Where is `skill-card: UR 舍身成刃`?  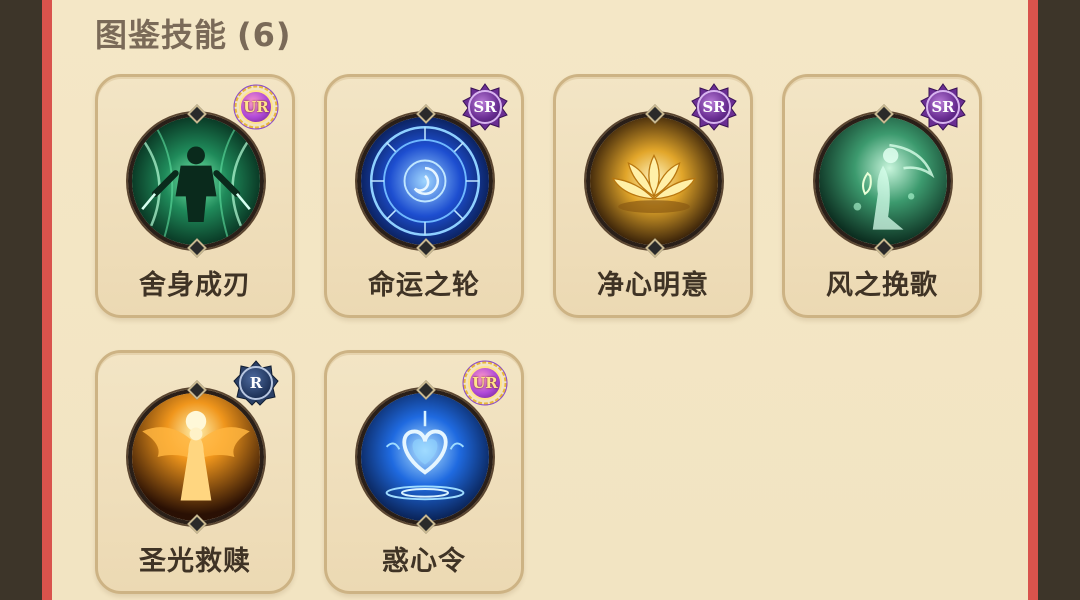
skill-card: UR 舍身成刃 is located at coordinates (195, 196).